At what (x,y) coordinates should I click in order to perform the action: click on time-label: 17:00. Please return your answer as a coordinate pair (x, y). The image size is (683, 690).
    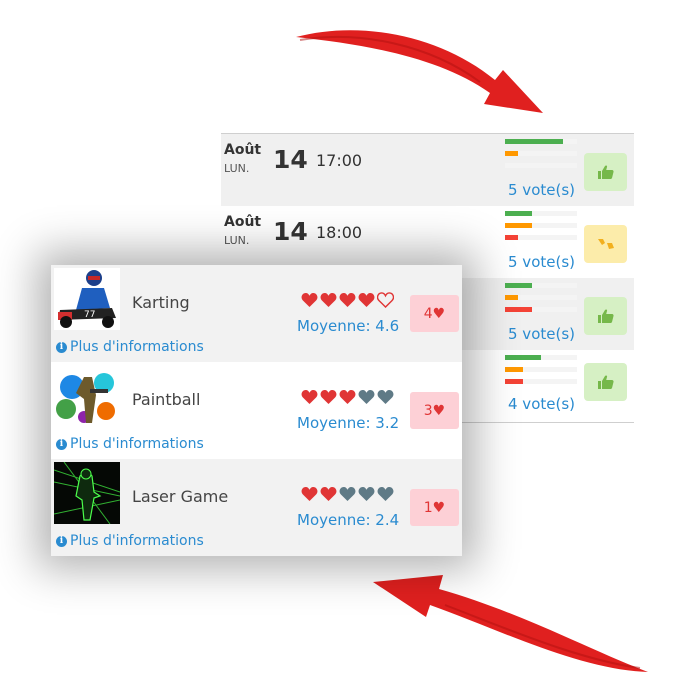
    Looking at the image, I should click on (339, 160).